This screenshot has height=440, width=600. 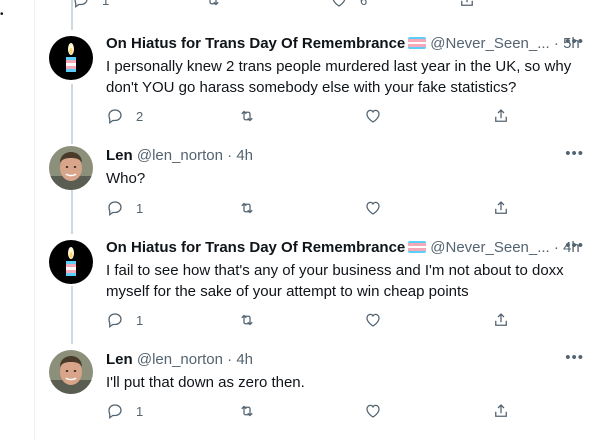 I want to click on top-partial-actions: 1 6, so click(x=328, y=5).